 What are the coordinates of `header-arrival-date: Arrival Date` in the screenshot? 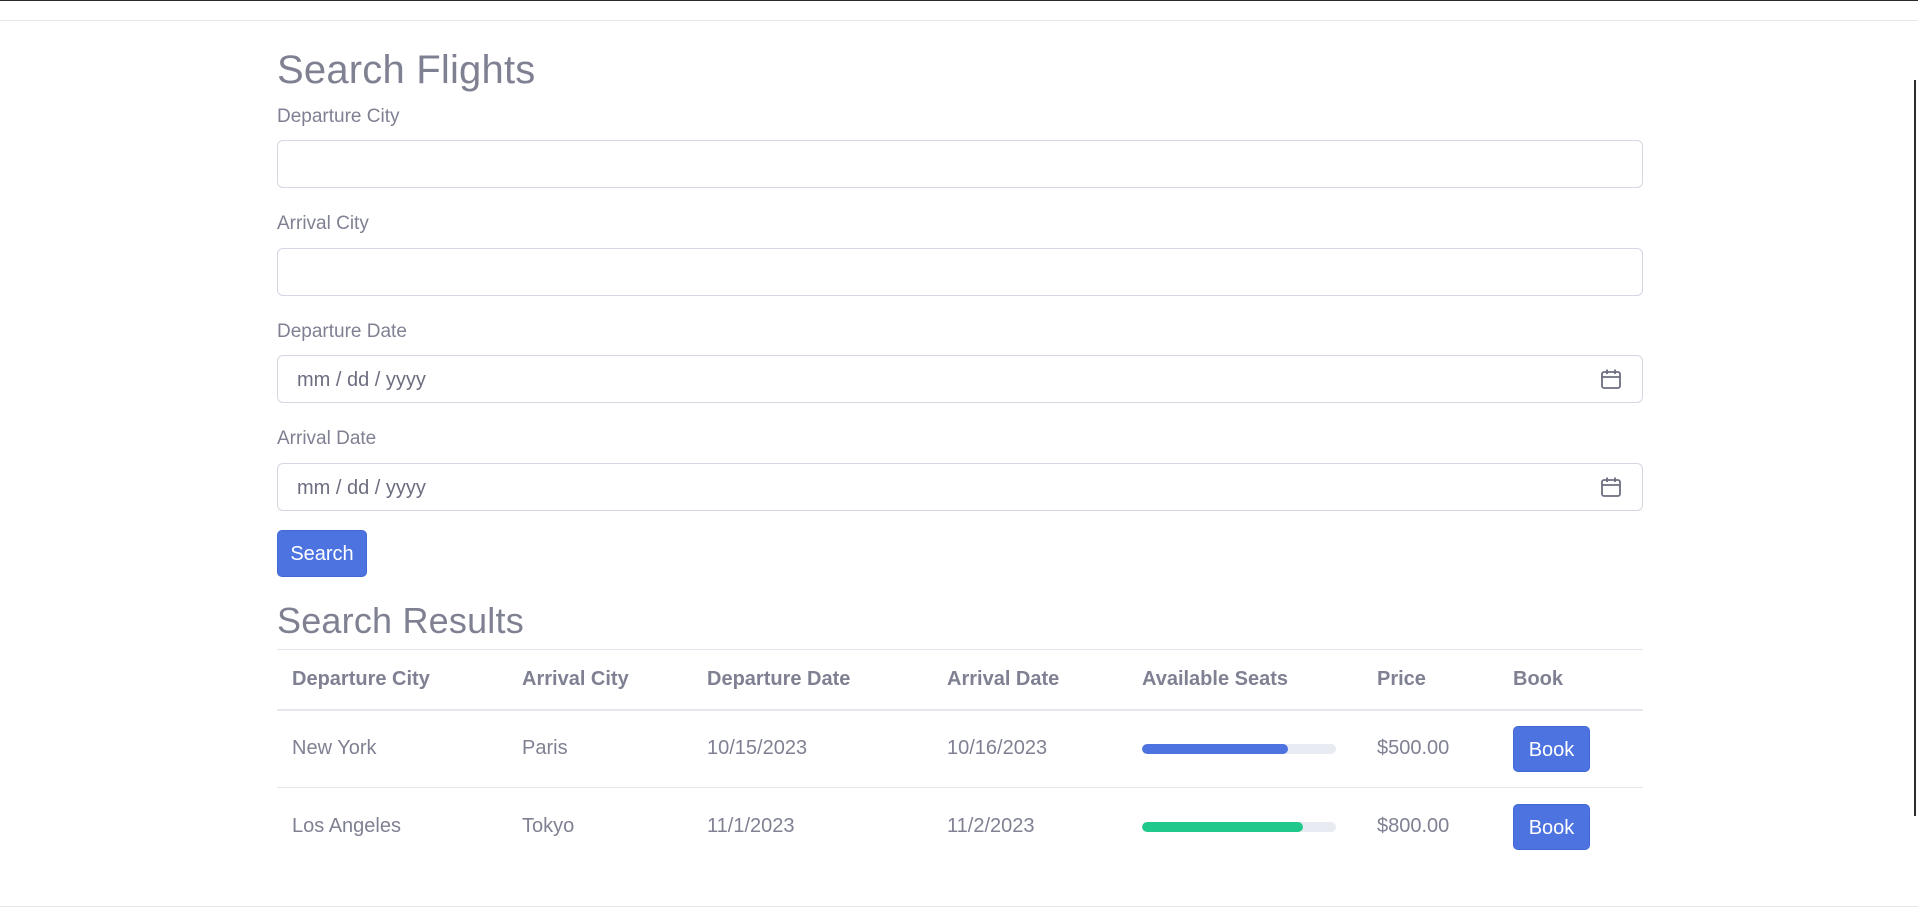 It's located at (1029, 680).